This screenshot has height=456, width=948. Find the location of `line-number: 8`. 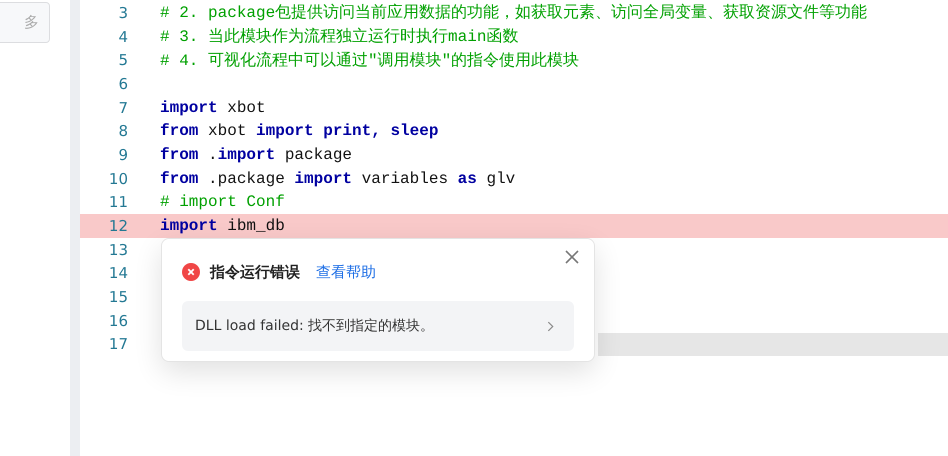

line-number: 8 is located at coordinates (122, 131).